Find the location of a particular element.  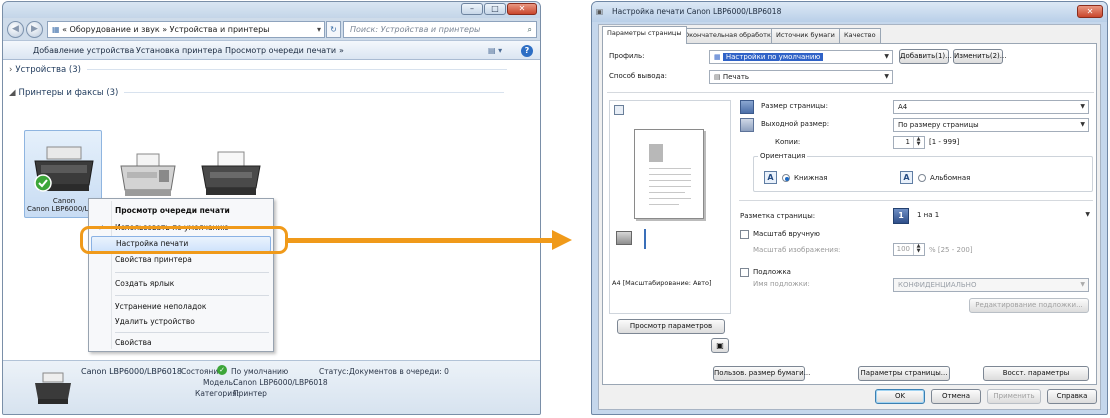

refresh-icon: ↻ is located at coordinates (333, 29).